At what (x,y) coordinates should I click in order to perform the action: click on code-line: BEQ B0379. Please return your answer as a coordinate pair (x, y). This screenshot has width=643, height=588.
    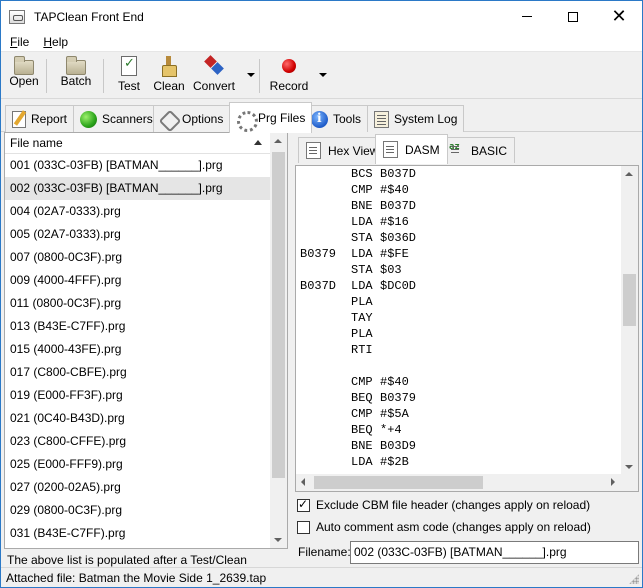
    Looking at the image, I should click on (458, 398).